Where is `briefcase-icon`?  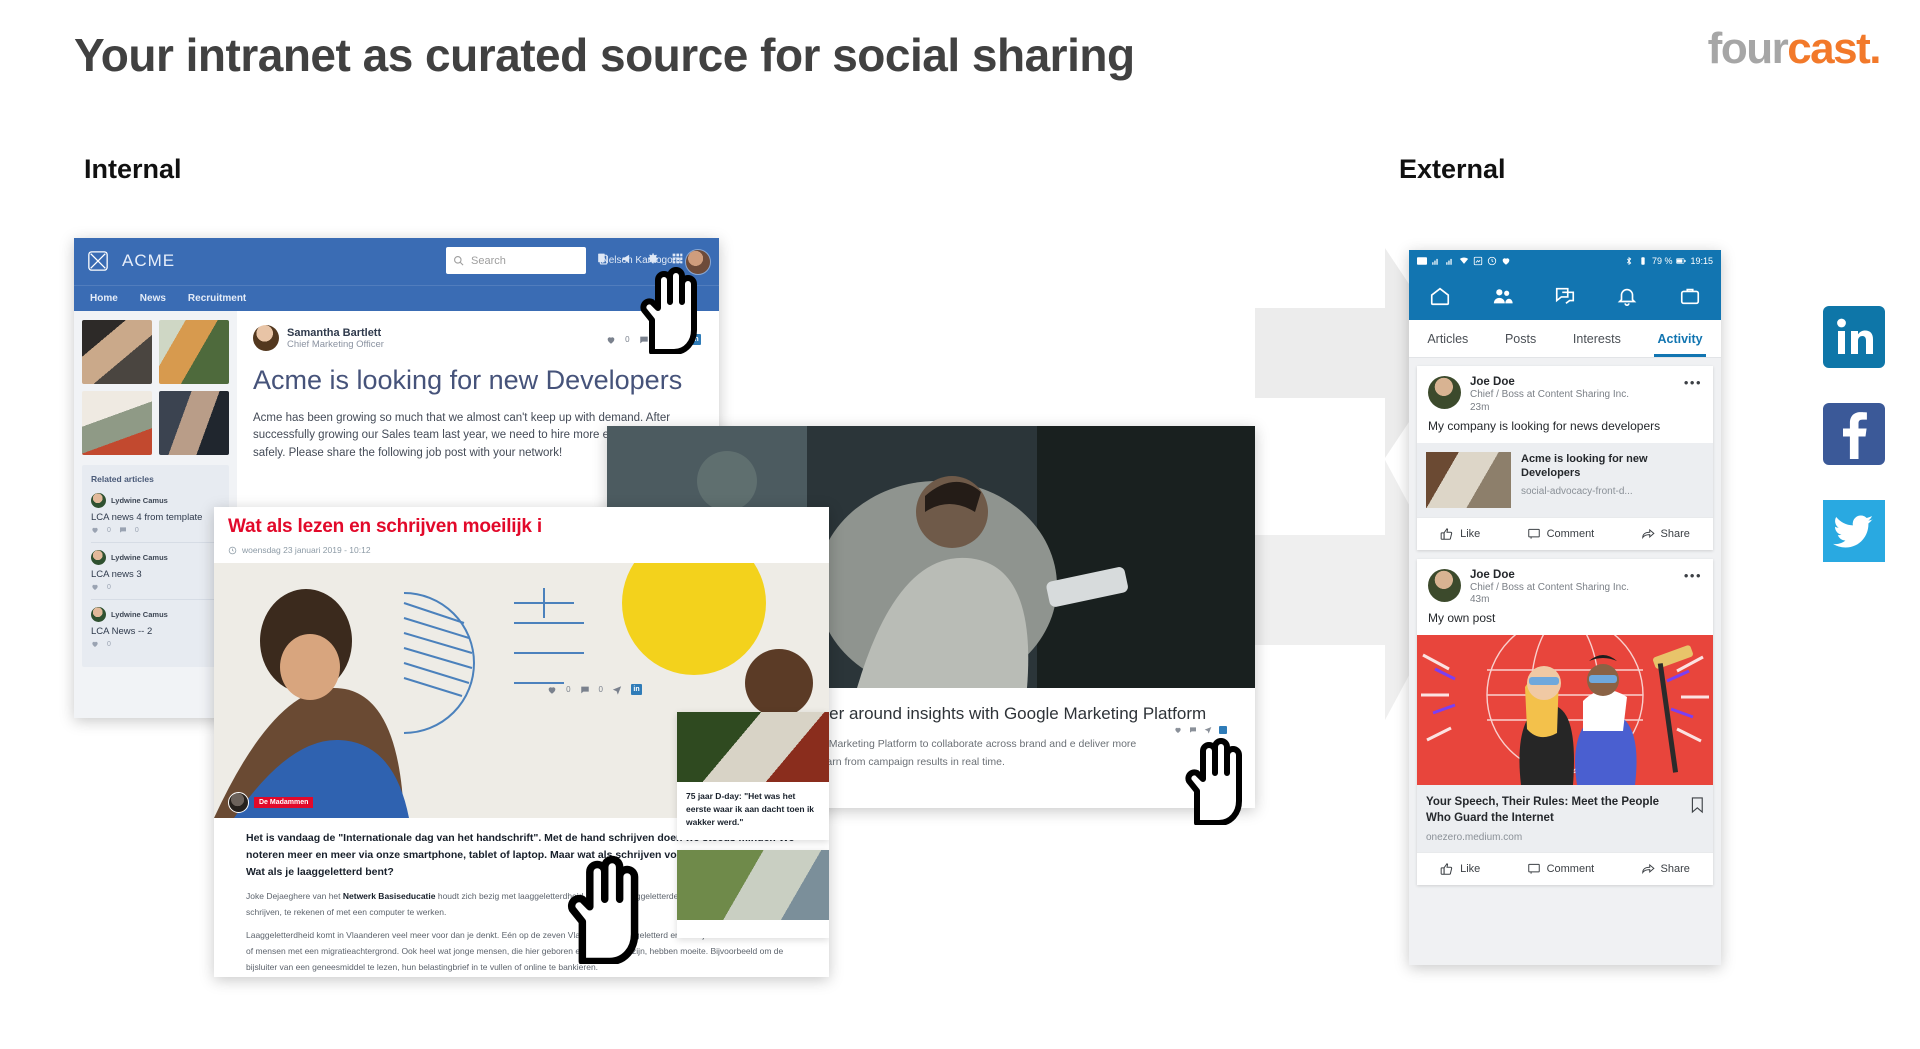 briefcase-icon is located at coordinates (1689, 296).